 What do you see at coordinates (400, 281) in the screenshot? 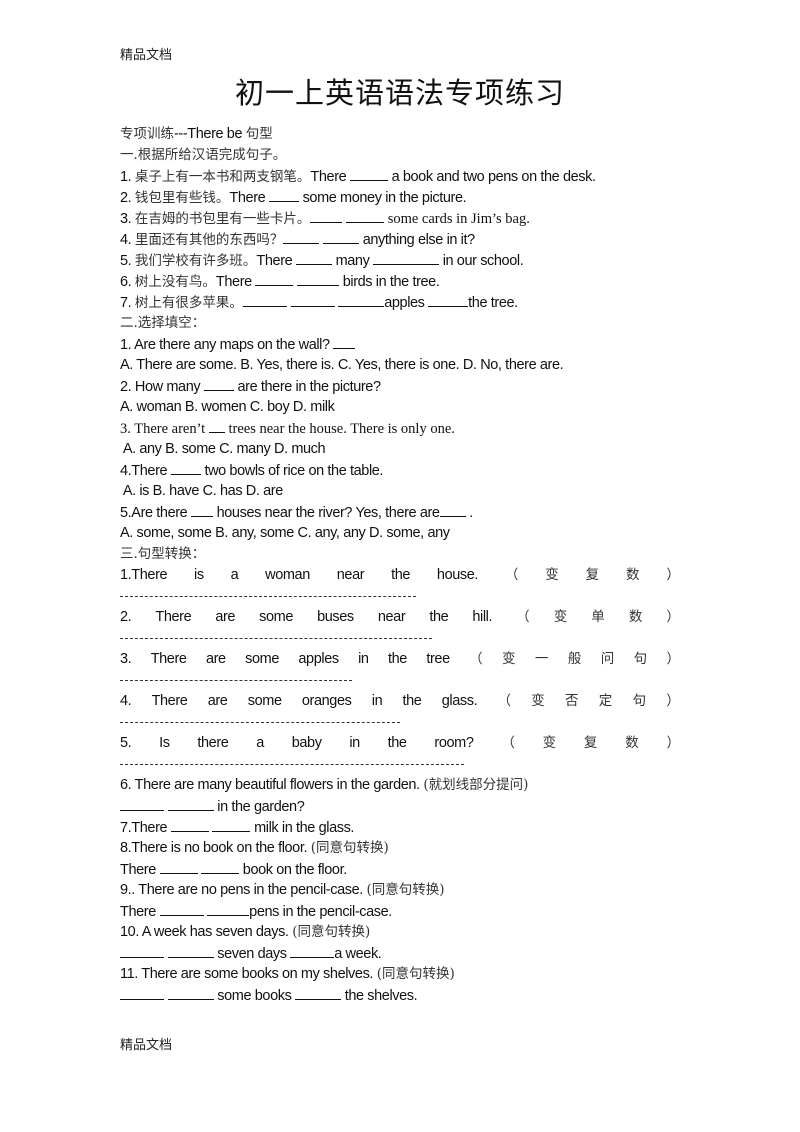
I see `s1-item-6: 6. 树上没有鸟。There birds in the tree.` at bounding box center [400, 281].